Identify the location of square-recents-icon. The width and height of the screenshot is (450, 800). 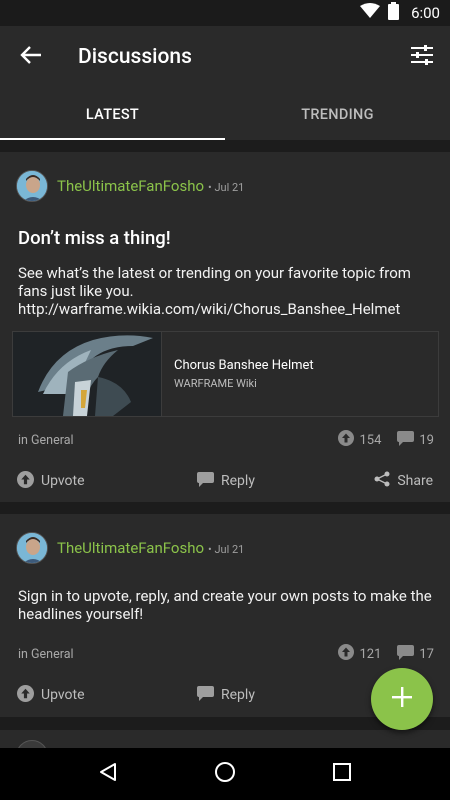
(341, 774).